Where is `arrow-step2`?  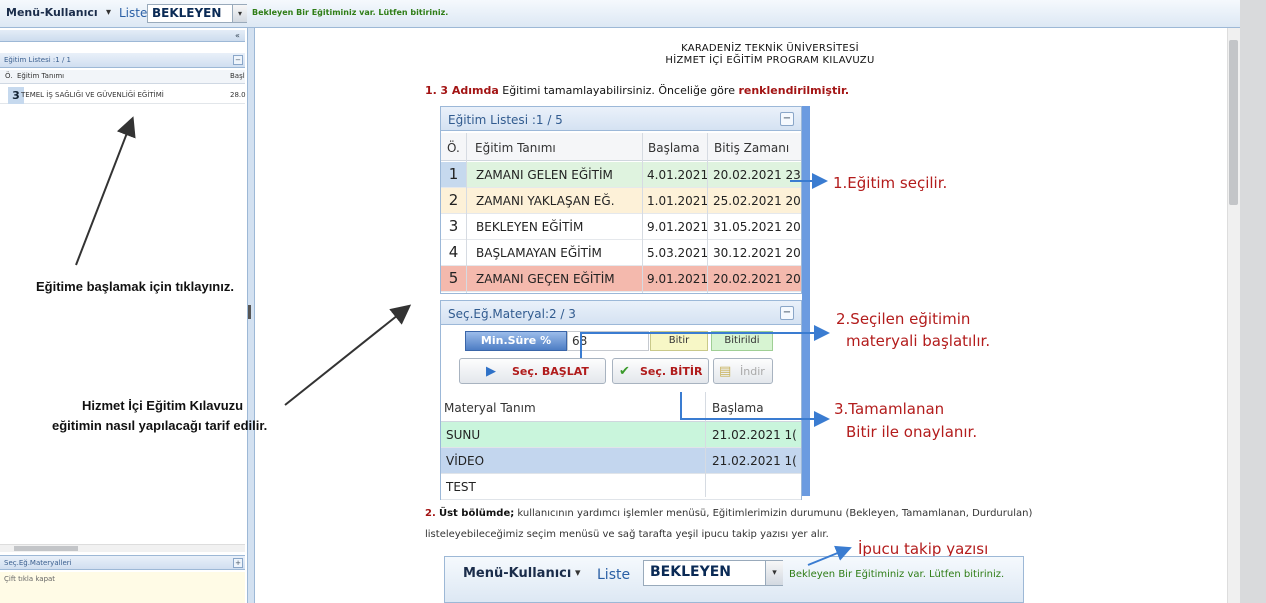 arrow-step2 is located at coordinates (705, 341).